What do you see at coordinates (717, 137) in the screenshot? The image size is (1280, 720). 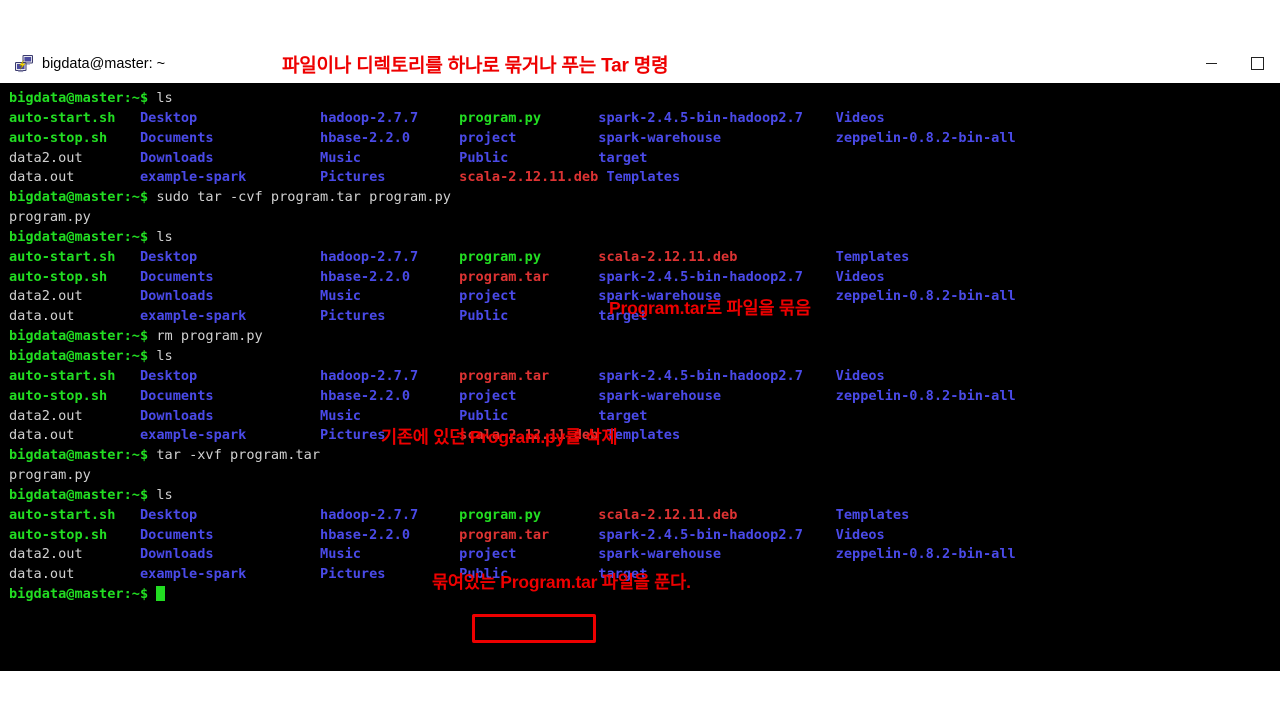 I see `ls-entry: spark-warehouse` at bounding box center [717, 137].